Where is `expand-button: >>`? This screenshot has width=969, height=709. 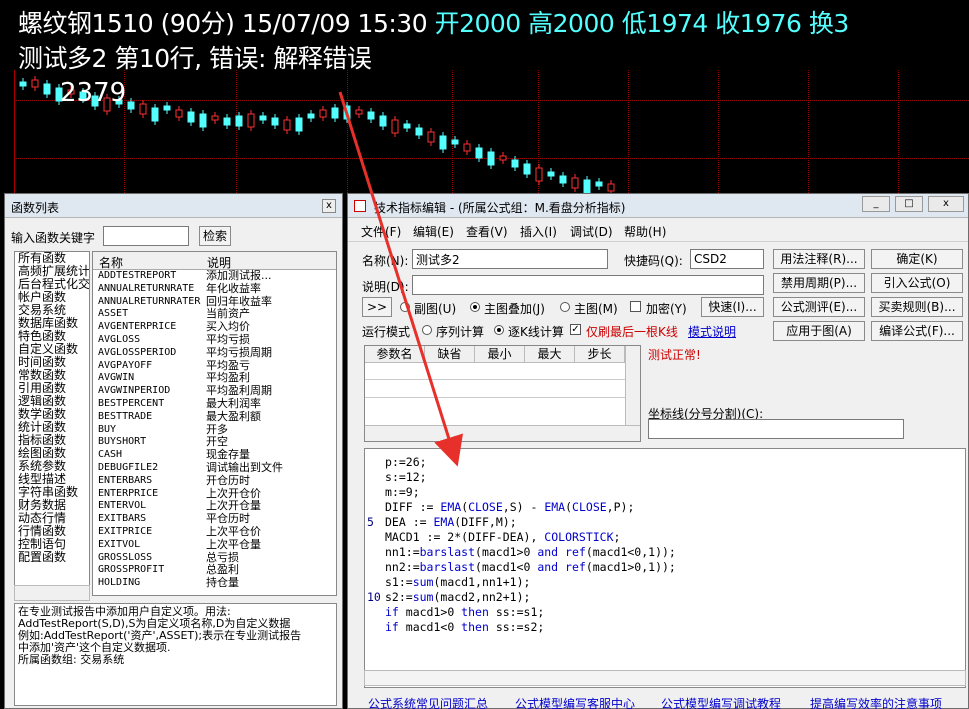 expand-button: >> is located at coordinates (377, 307).